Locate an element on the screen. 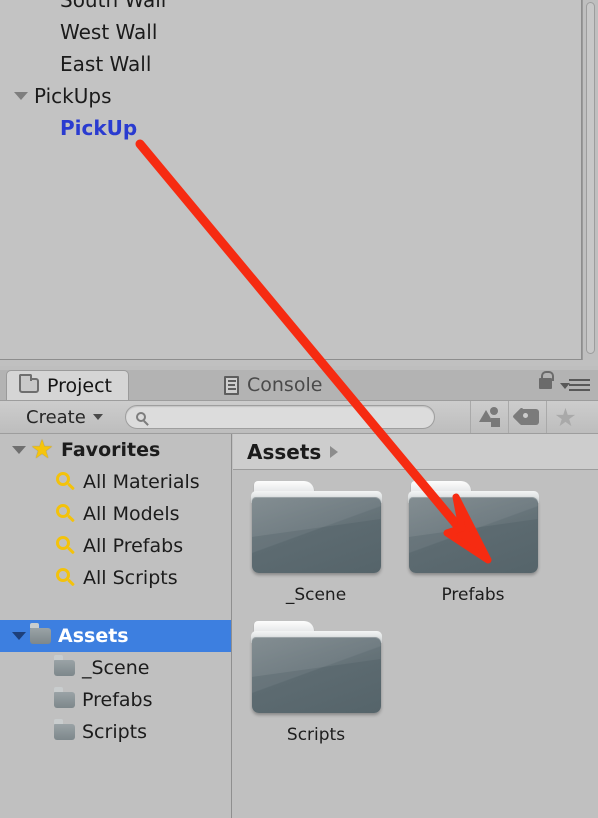  tree-item-label: Favorites is located at coordinates (111, 450).